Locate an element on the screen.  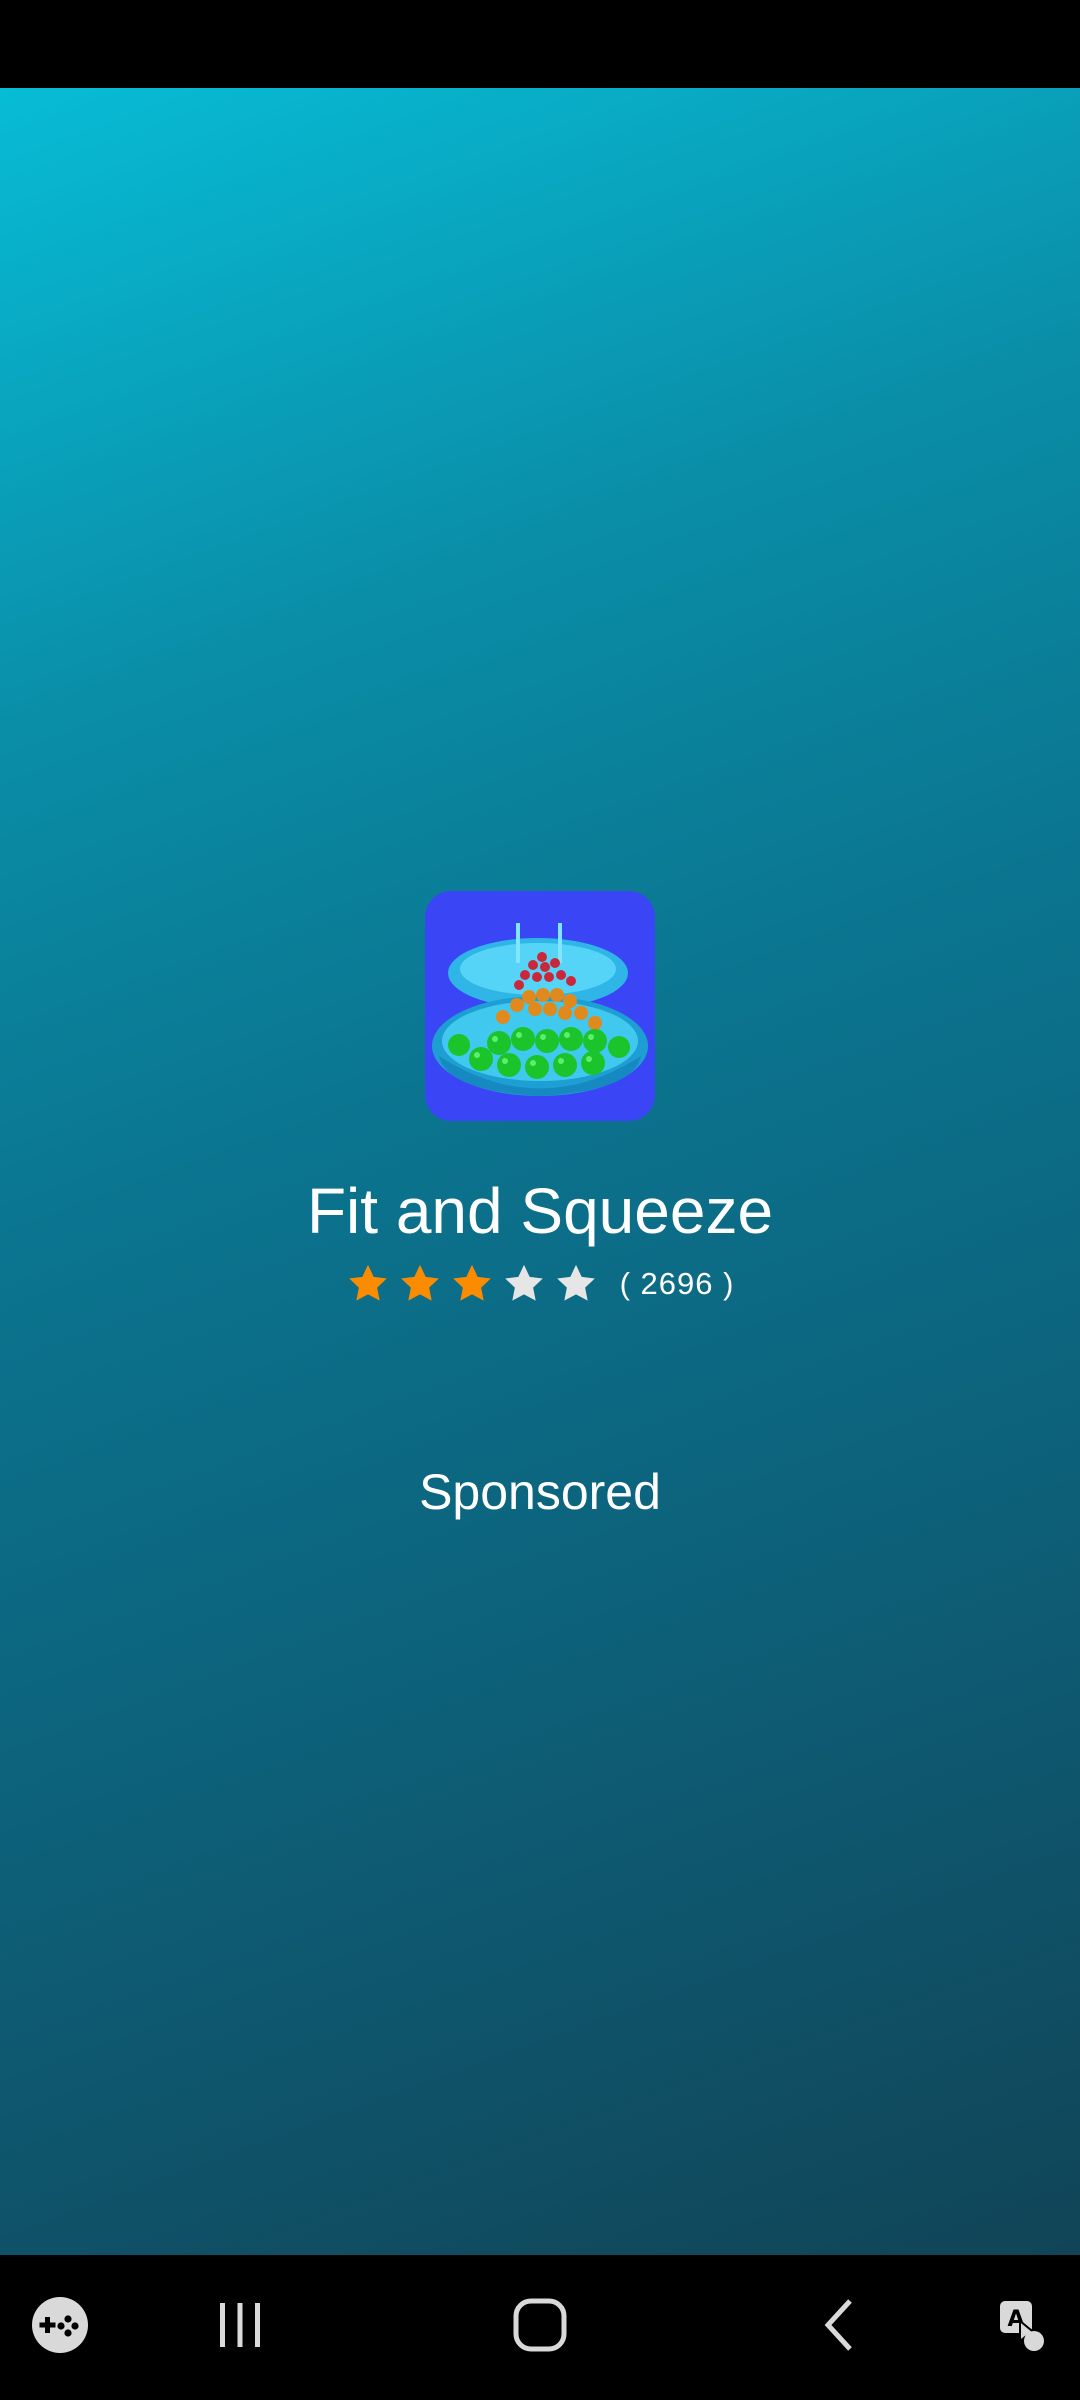
accessibility-icon: A is located at coordinates (1020, 2327).